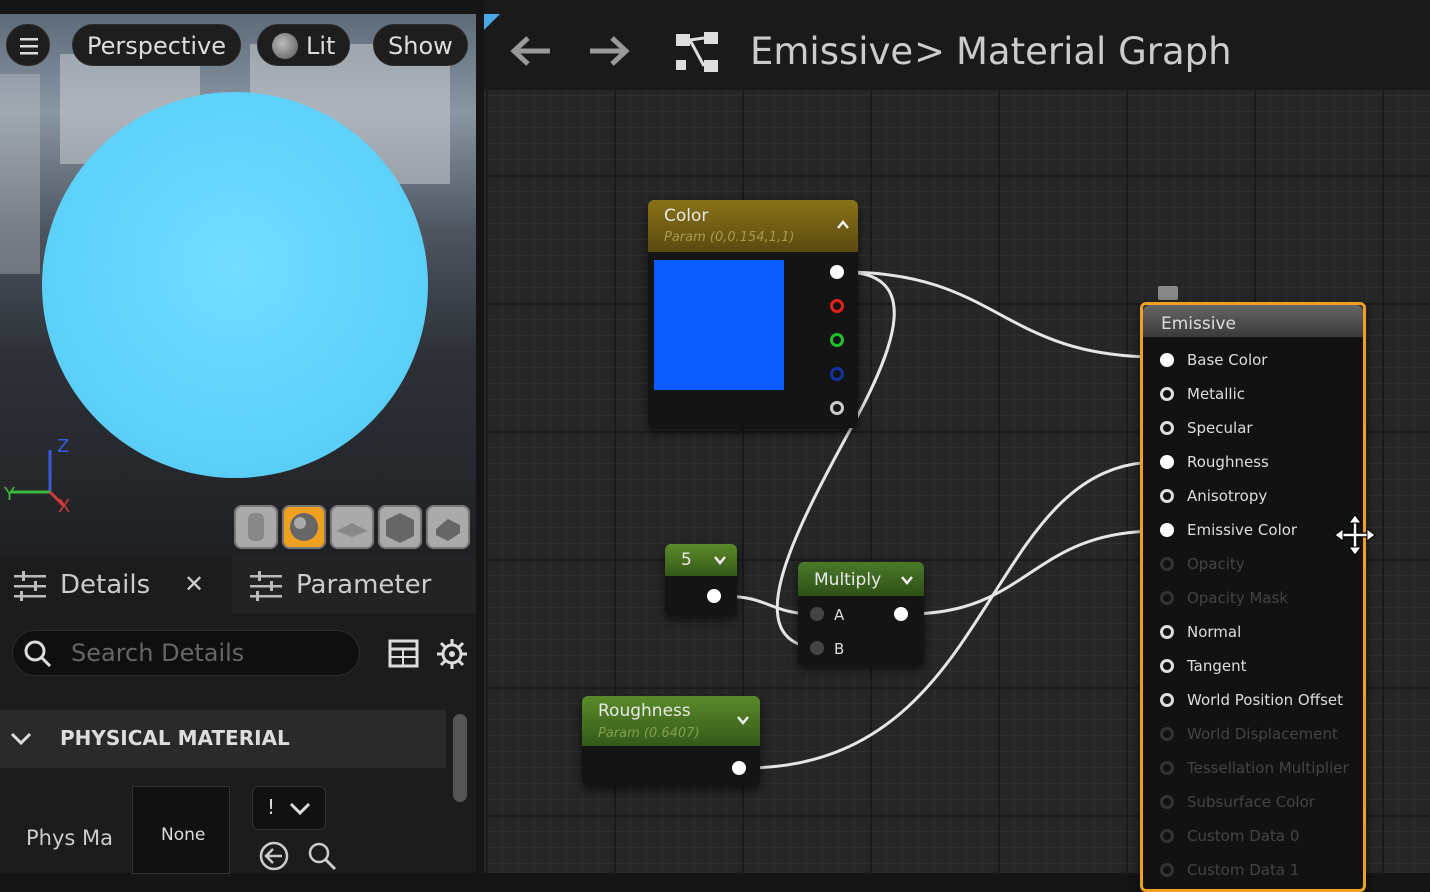 This screenshot has width=1430, height=892. I want to click on result-pin-label: Tangent, so click(1217, 666).